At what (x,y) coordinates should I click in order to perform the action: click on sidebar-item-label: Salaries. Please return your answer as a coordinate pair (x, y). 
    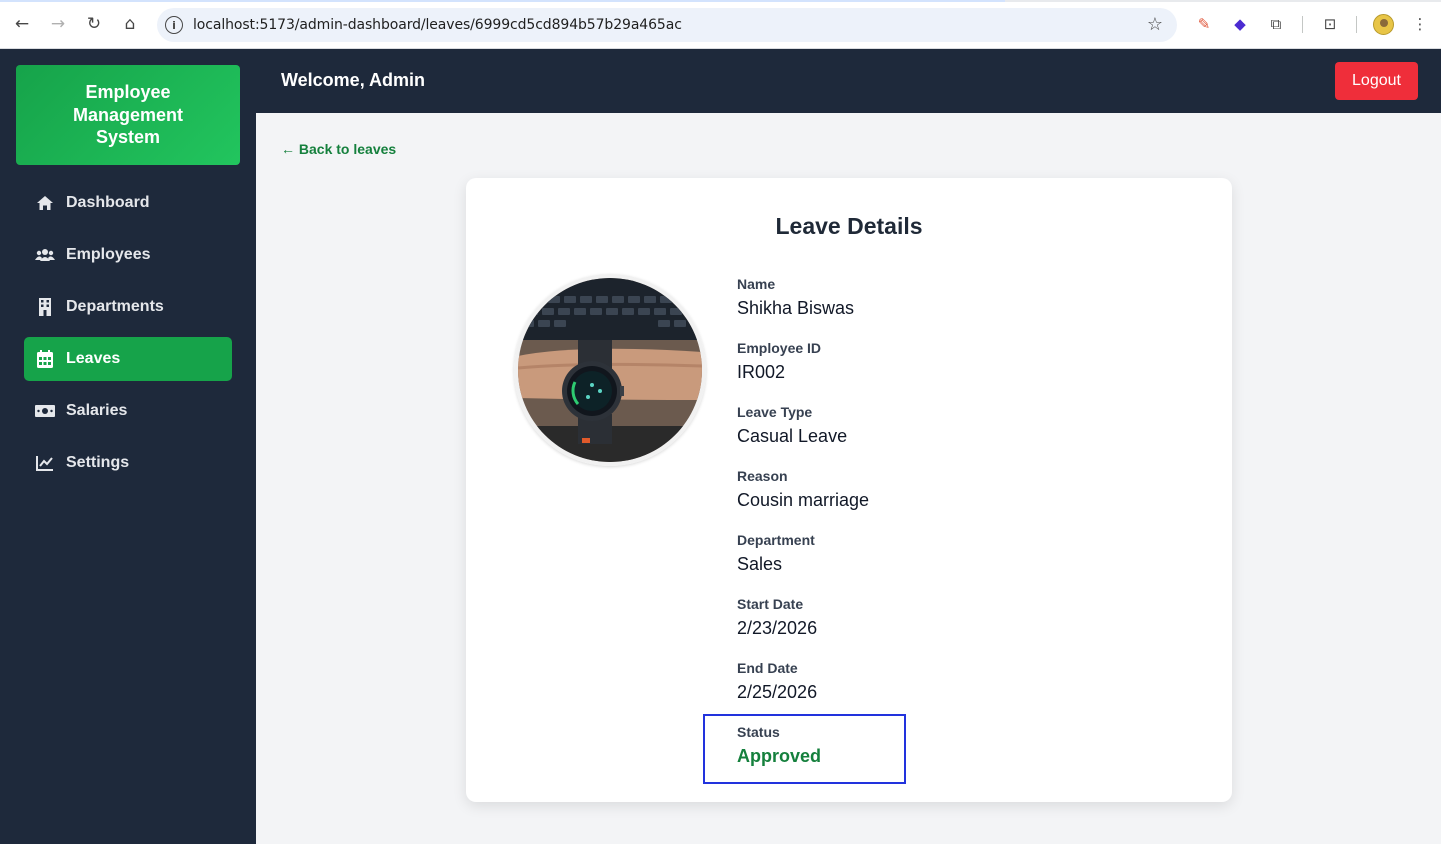
    Looking at the image, I should click on (97, 410).